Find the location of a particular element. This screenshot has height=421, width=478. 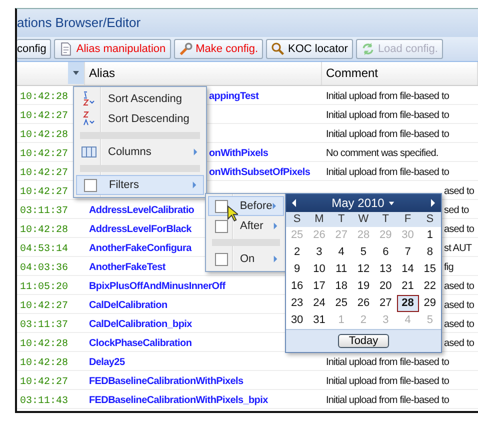

calendar-day: 29 is located at coordinates (429, 303).